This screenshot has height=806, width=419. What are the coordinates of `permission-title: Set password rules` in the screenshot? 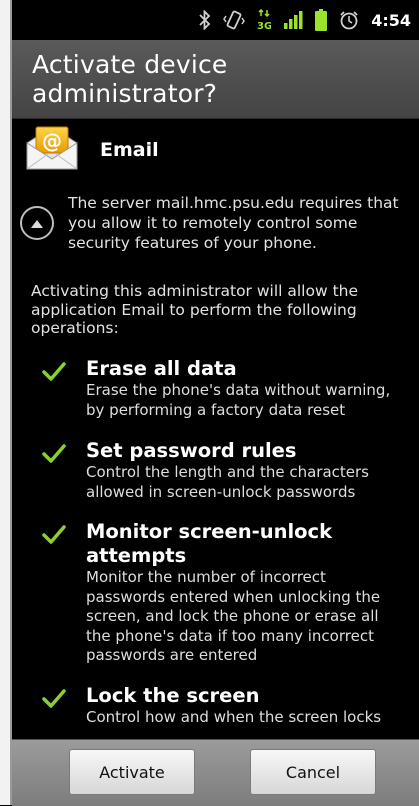 It's located at (191, 450).